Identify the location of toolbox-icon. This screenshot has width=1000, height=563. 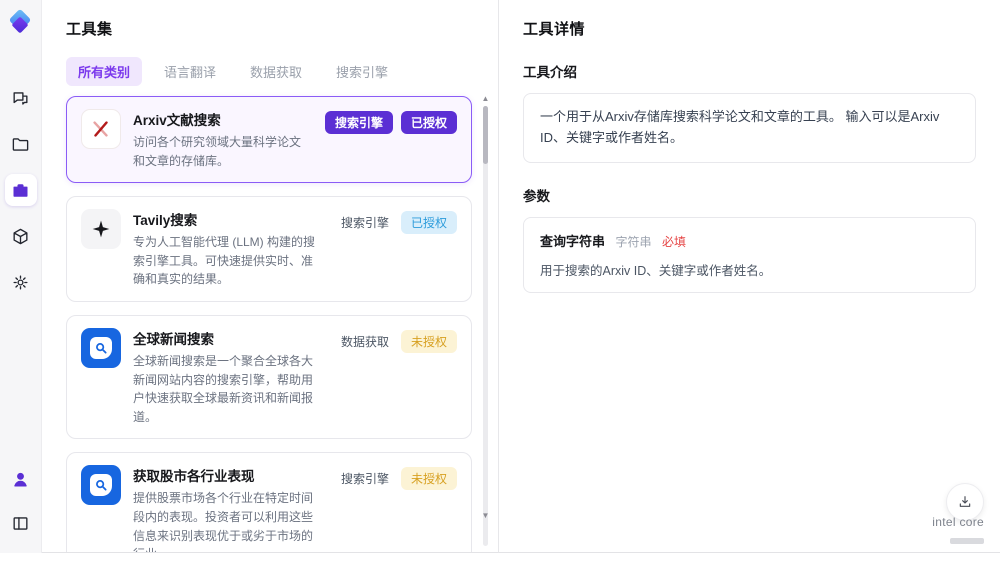
(20, 190).